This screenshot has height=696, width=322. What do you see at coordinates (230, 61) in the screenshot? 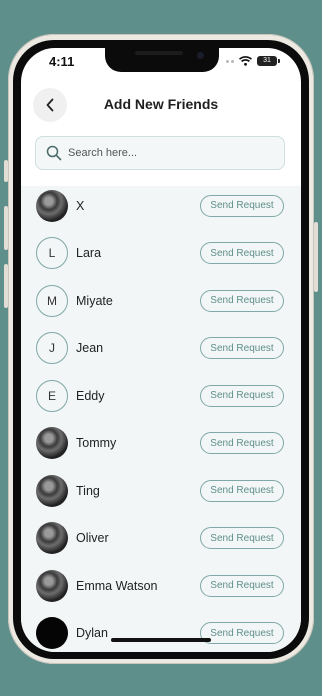
I see `signal-icon` at bounding box center [230, 61].